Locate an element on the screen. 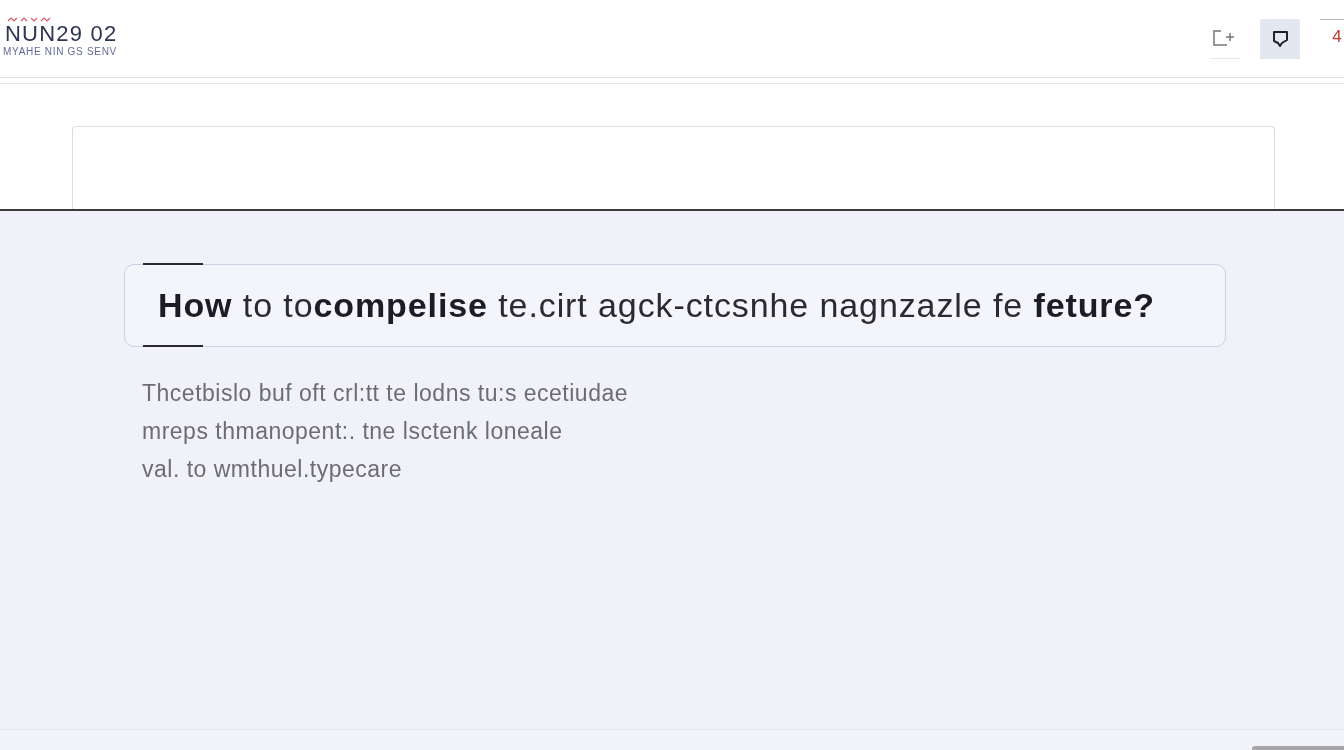 Image resolution: width=1344 pixels, height=750 pixels. chat-button is located at coordinates (1280, 38).